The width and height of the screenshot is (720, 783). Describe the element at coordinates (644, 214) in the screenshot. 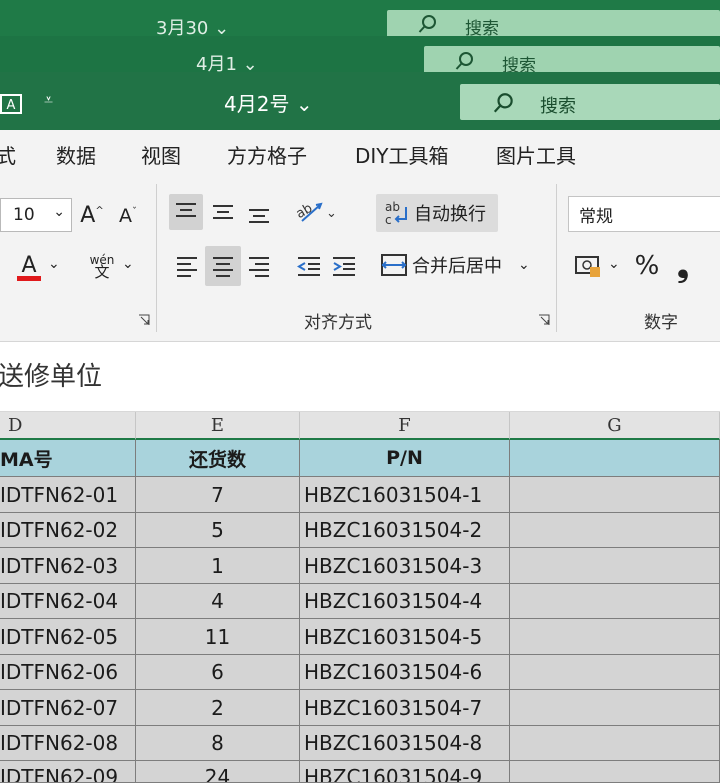

I see `number-format-select: 常规` at that location.